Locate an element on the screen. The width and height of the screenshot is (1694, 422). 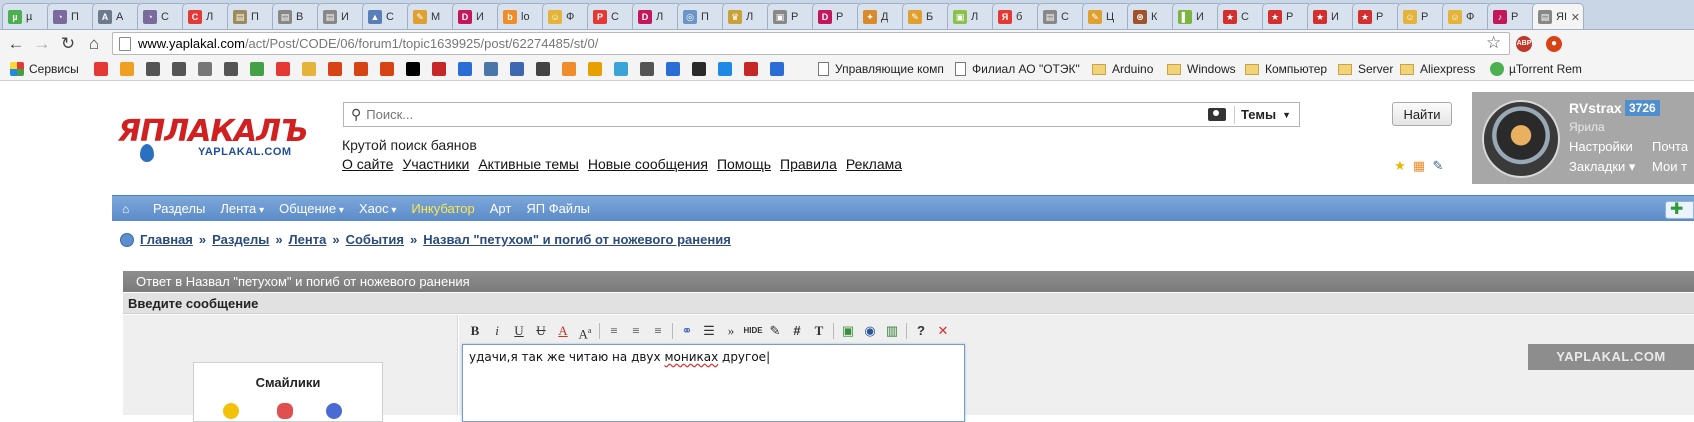
smiley-icon is located at coordinates (231, 411).